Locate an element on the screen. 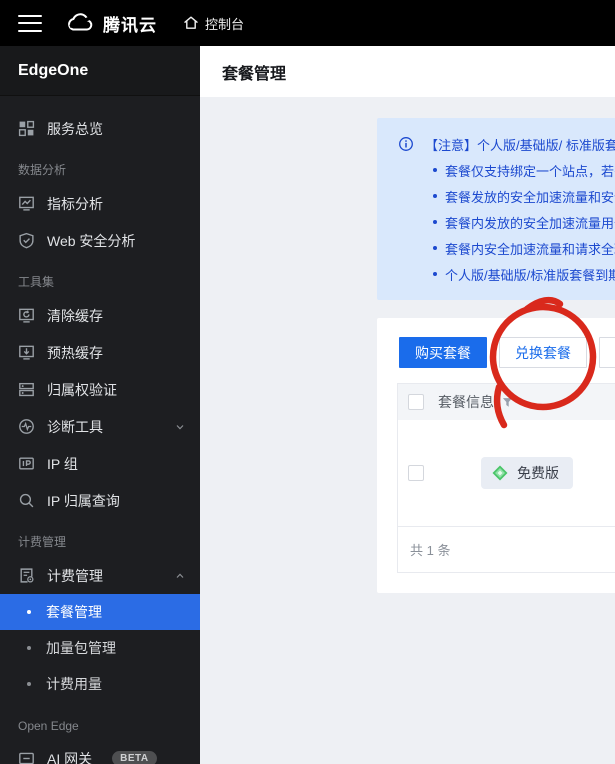 The width and height of the screenshot is (615, 764). notice-bullet: 套餐内发放的安全加速流量用于抵 is located at coordinates (496, 222).